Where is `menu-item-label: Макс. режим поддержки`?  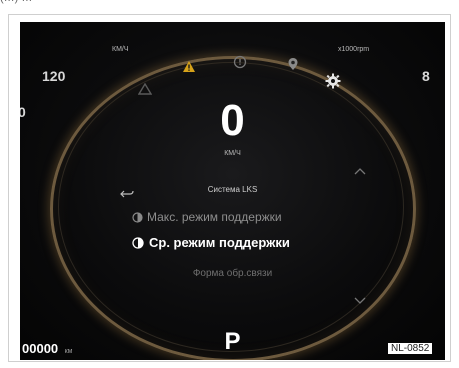
menu-item-label: Макс. режим поддержки is located at coordinates (214, 217).